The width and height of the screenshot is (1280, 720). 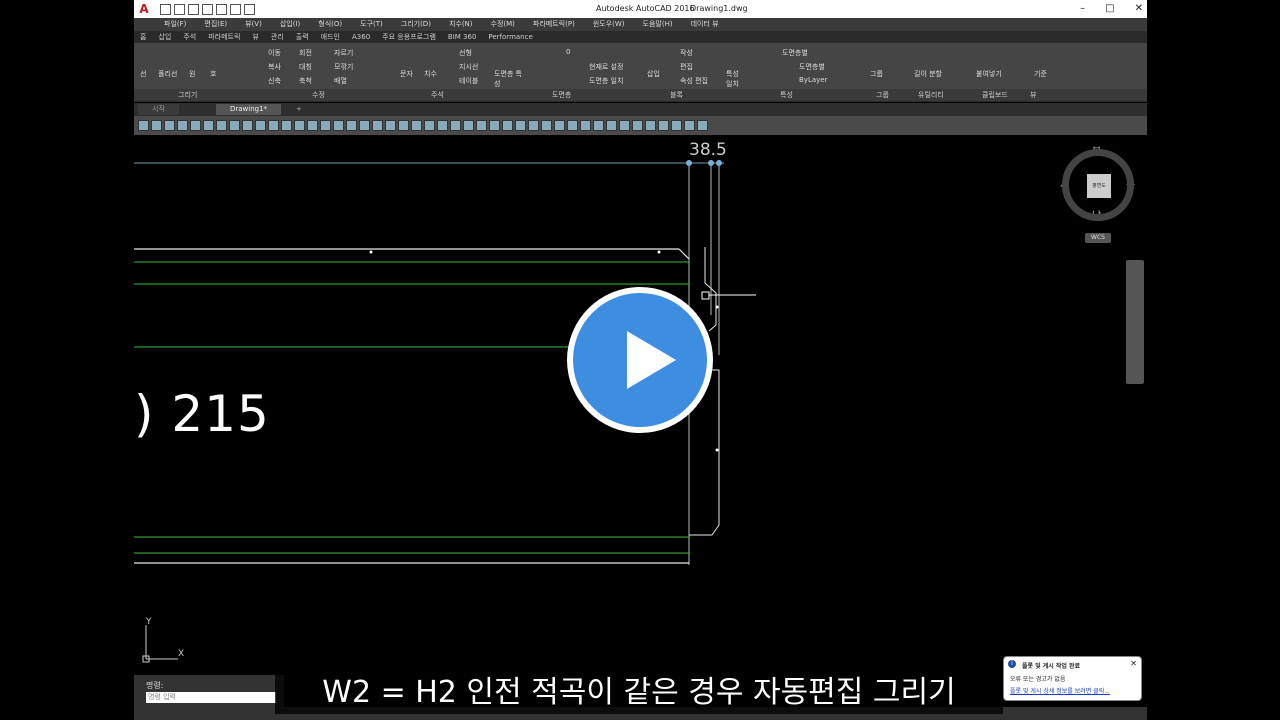 I want to click on circle-button: 원, so click(x=192, y=74).